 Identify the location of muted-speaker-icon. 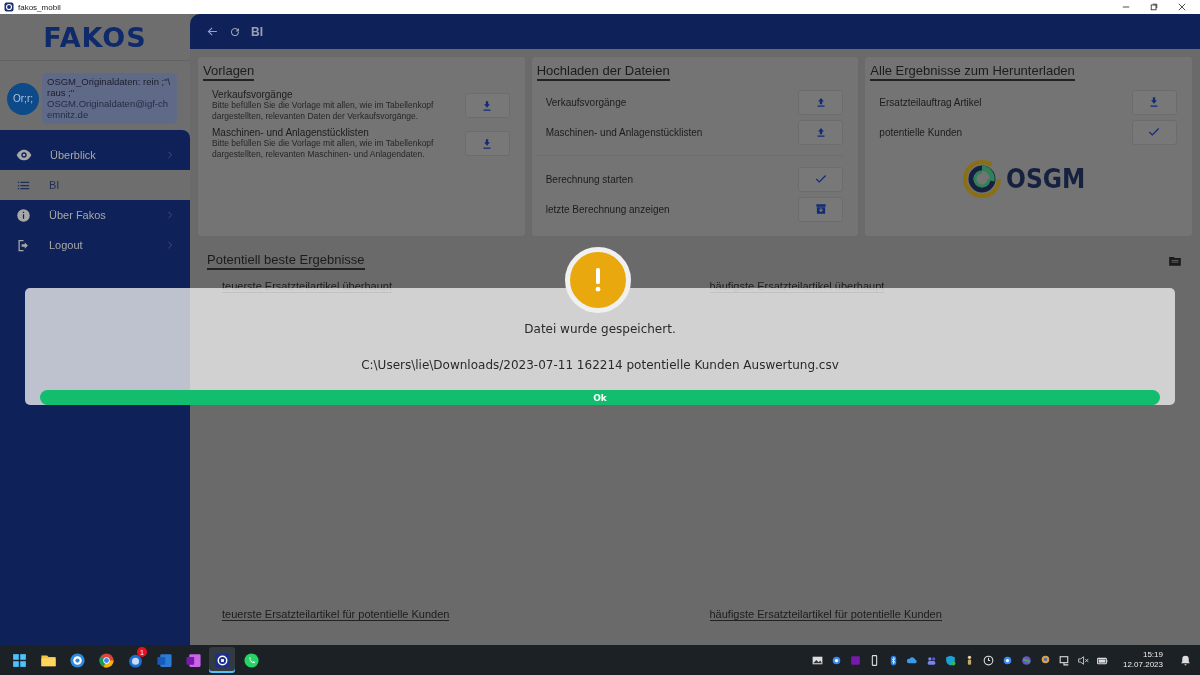
(1083, 660).